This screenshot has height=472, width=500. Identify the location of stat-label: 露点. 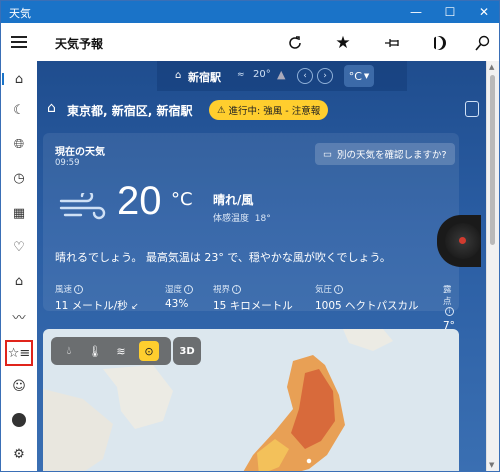
(447, 296).